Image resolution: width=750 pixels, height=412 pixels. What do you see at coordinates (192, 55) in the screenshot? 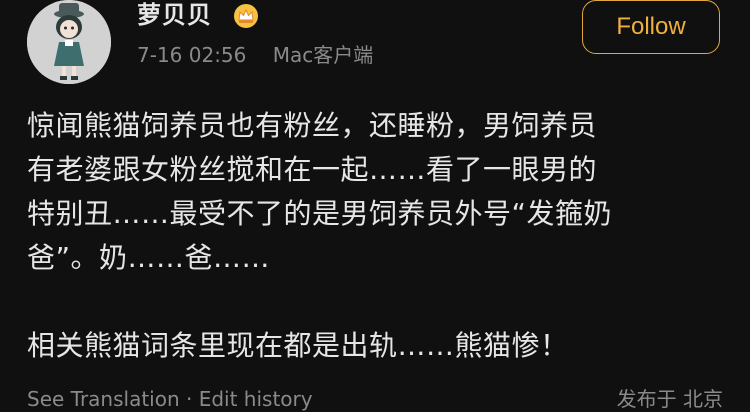
I see `post-time: 7-16 02:56` at bounding box center [192, 55].